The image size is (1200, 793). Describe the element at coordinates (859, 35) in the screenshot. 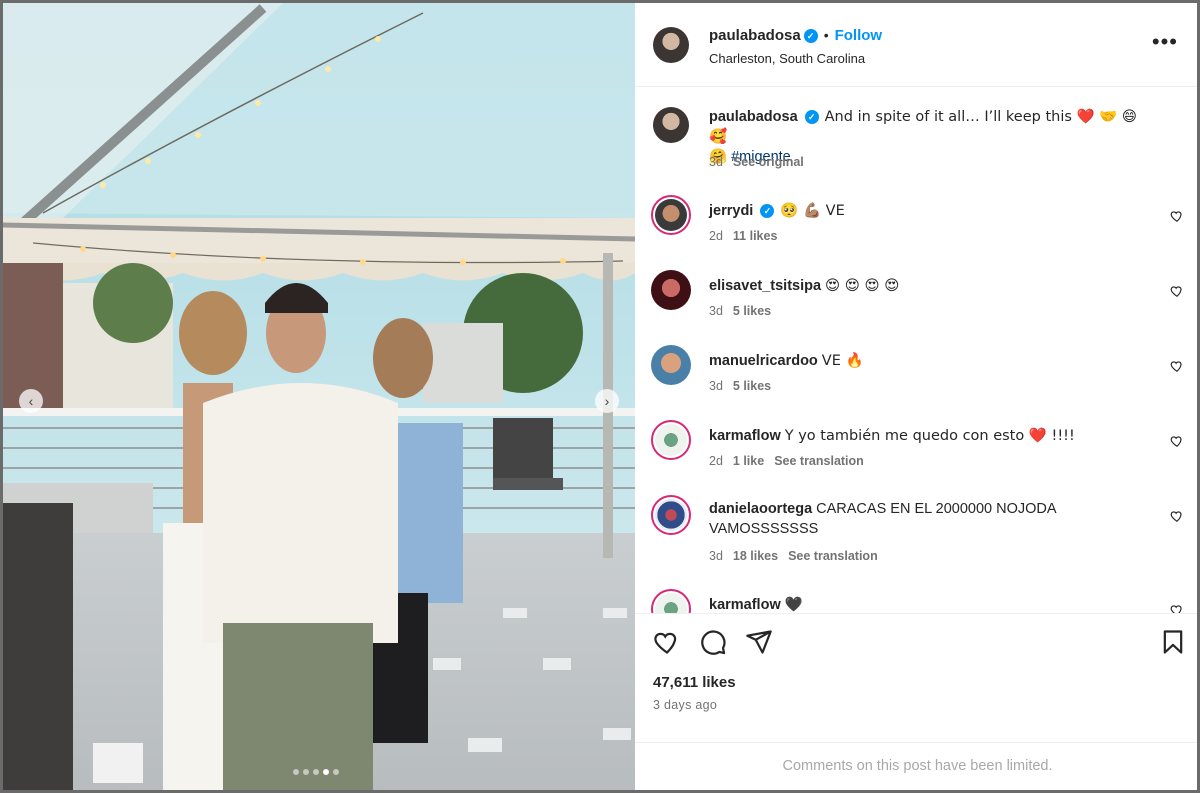

I see `follow-button: Follow` at that location.